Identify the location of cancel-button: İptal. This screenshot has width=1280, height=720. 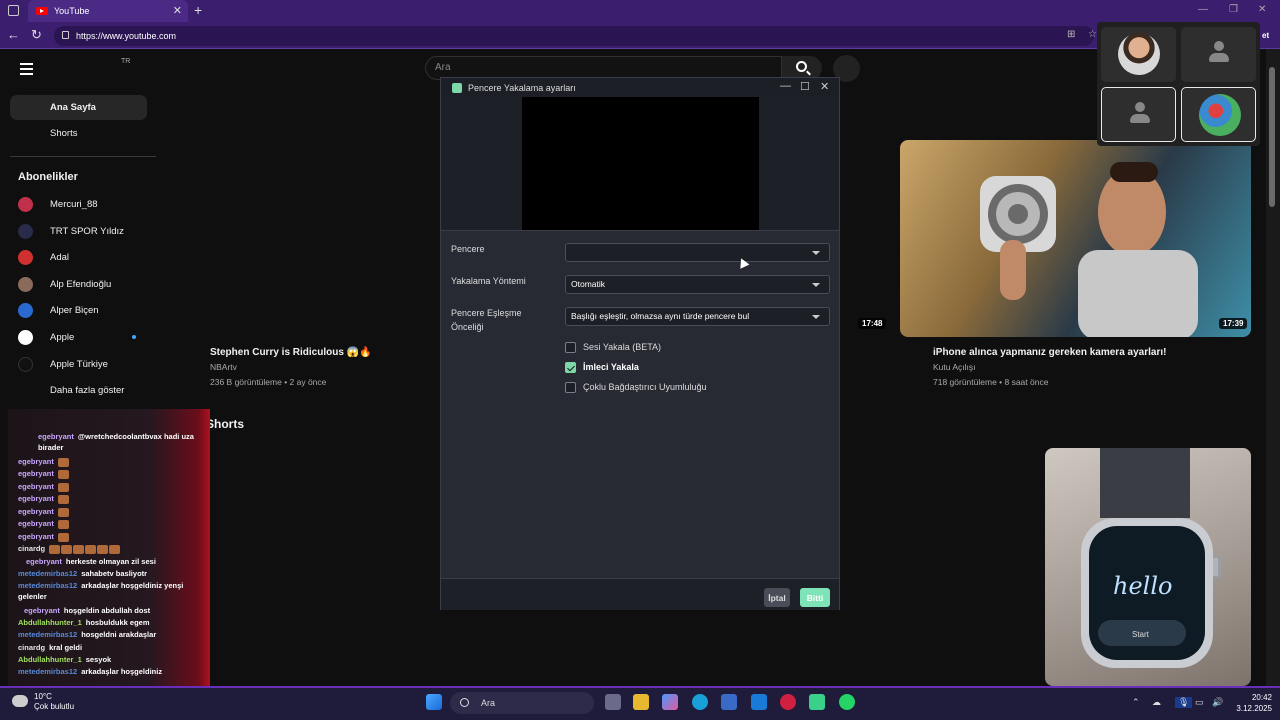
(777, 597).